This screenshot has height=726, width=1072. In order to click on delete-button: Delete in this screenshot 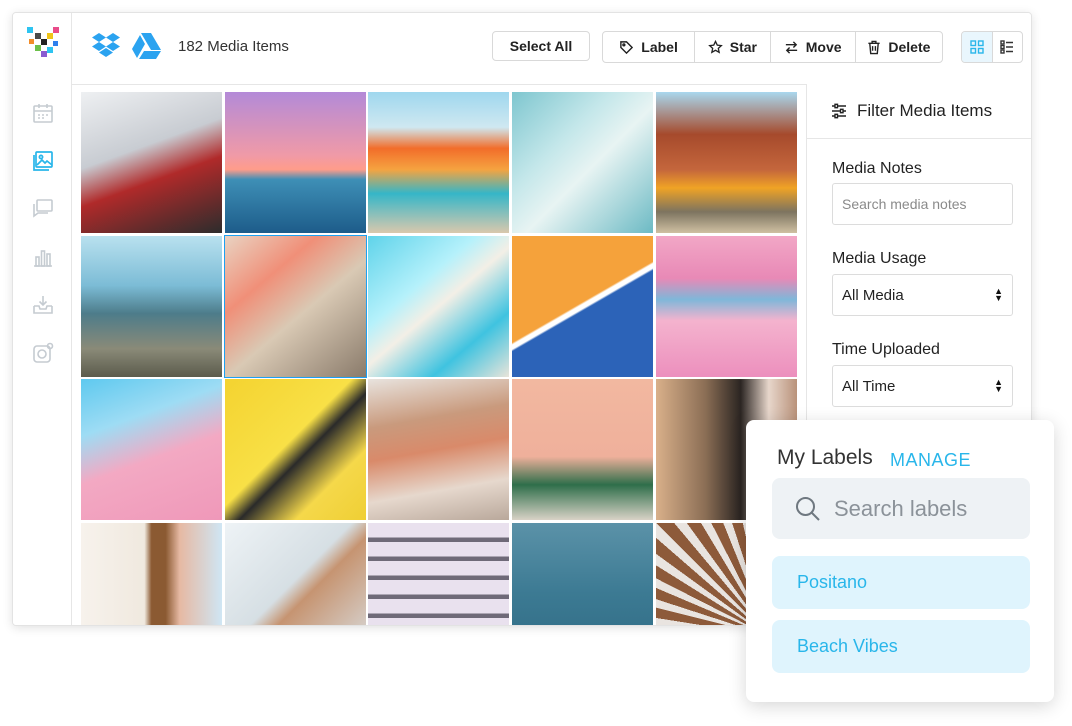, I will do `click(899, 47)`.